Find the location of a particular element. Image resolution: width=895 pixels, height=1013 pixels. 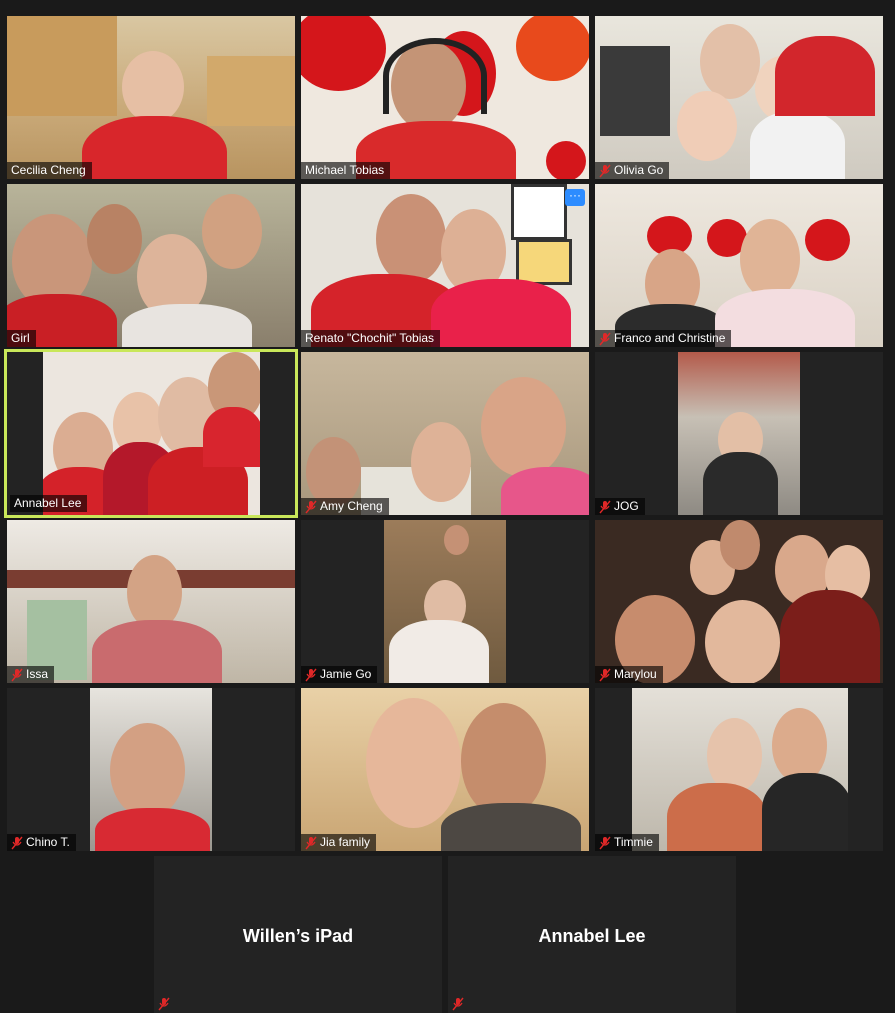

video-tile: Olivia Go is located at coordinates (739, 97).